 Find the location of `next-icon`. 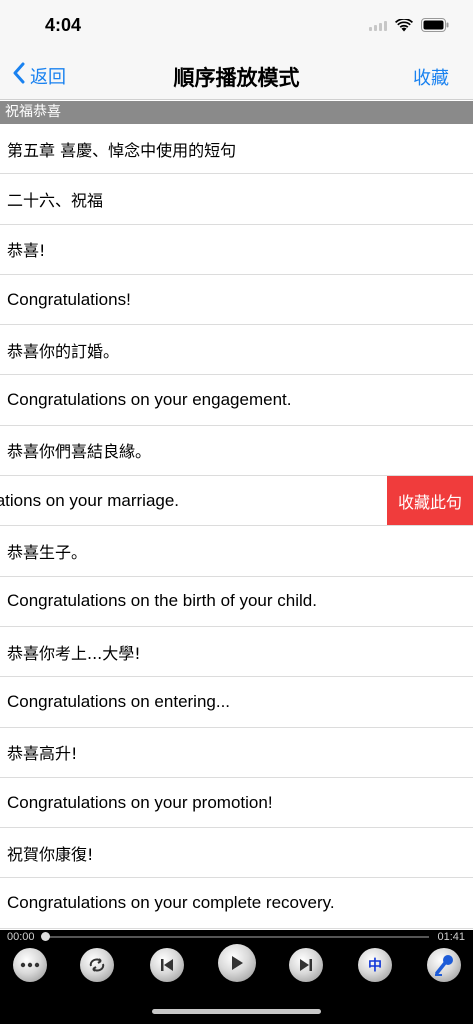

next-icon is located at coordinates (306, 965).